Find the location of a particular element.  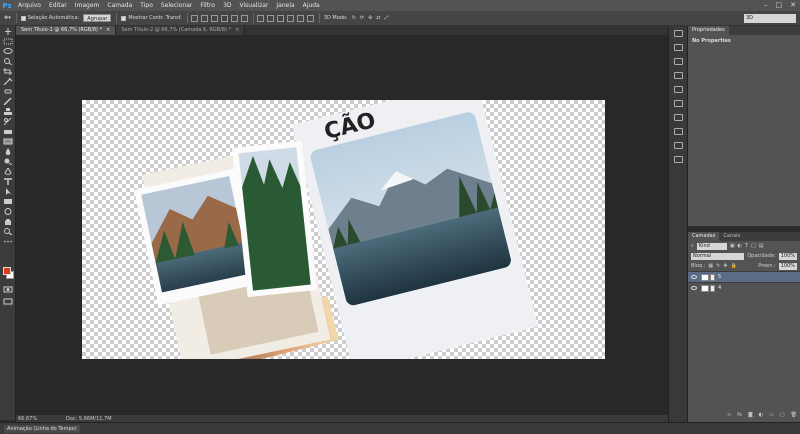

layer-row-5: 5 is located at coordinates (744, 276).